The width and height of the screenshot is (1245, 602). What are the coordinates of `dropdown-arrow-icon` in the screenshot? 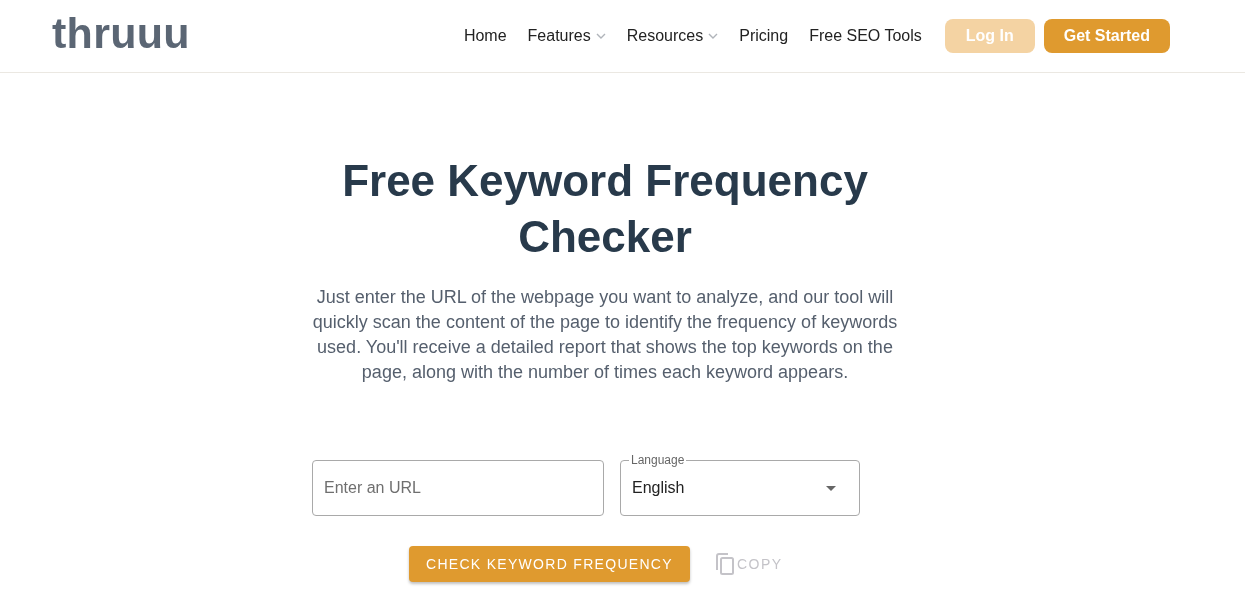 It's located at (831, 488).